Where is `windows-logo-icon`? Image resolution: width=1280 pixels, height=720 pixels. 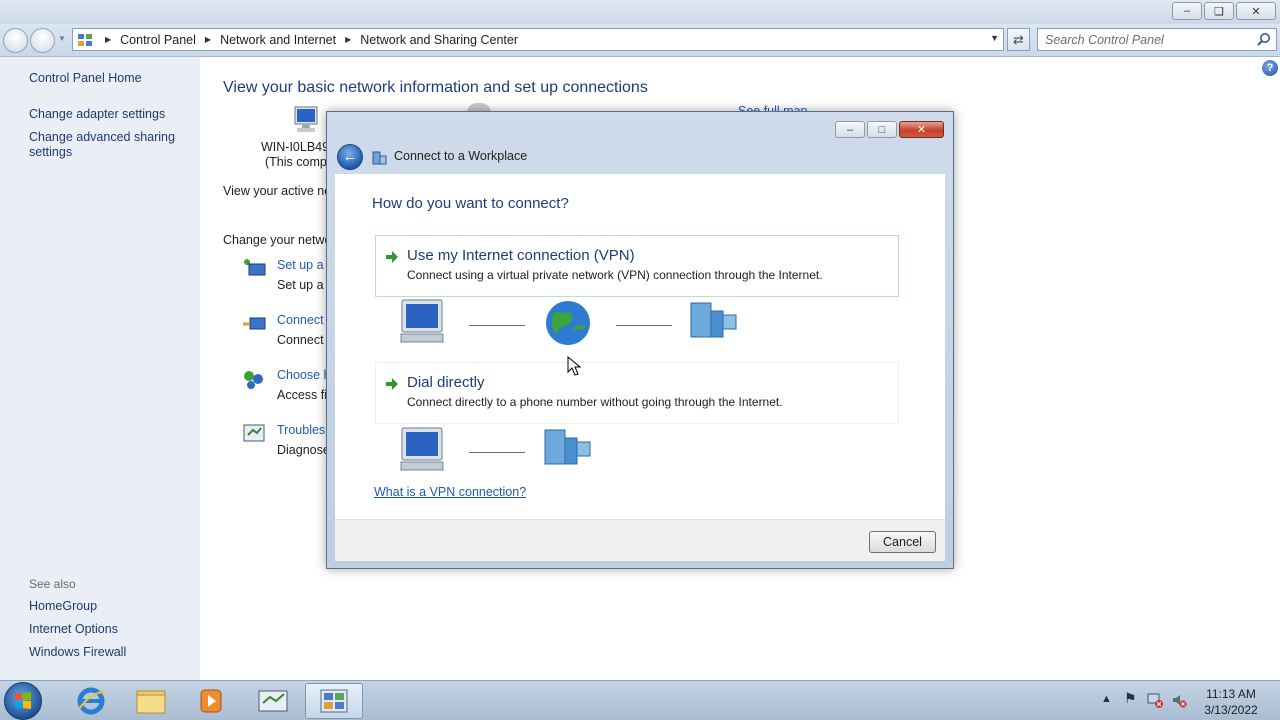
windows-logo-icon is located at coordinates (23, 700).